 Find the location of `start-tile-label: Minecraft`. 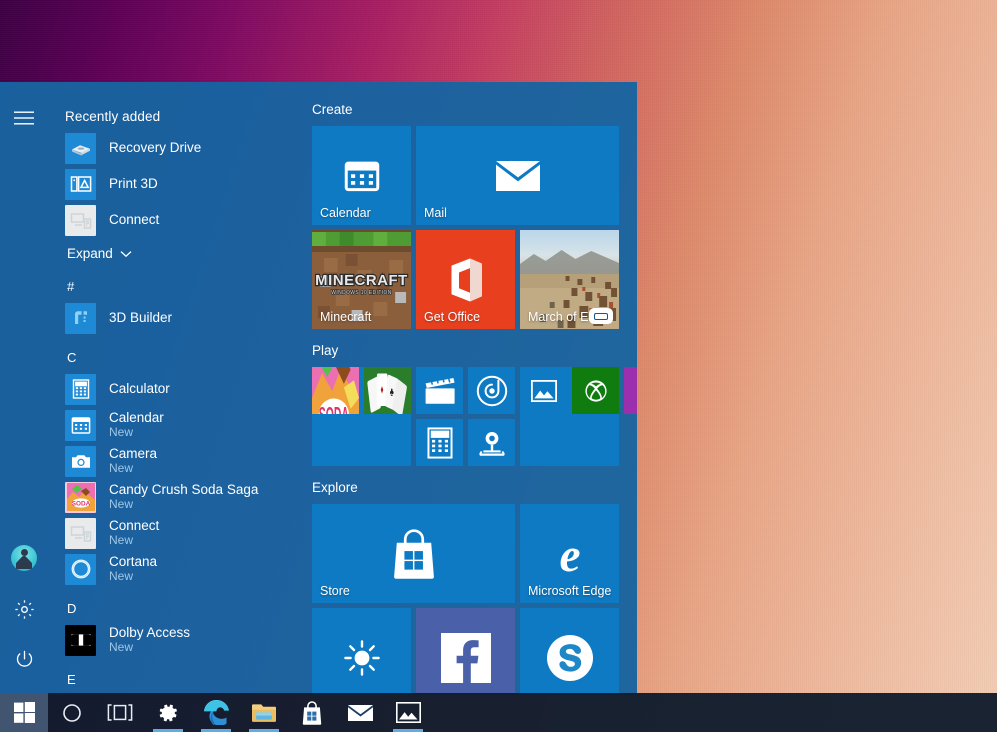

start-tile-label: Minecraft is located at coordinates (346, 317).